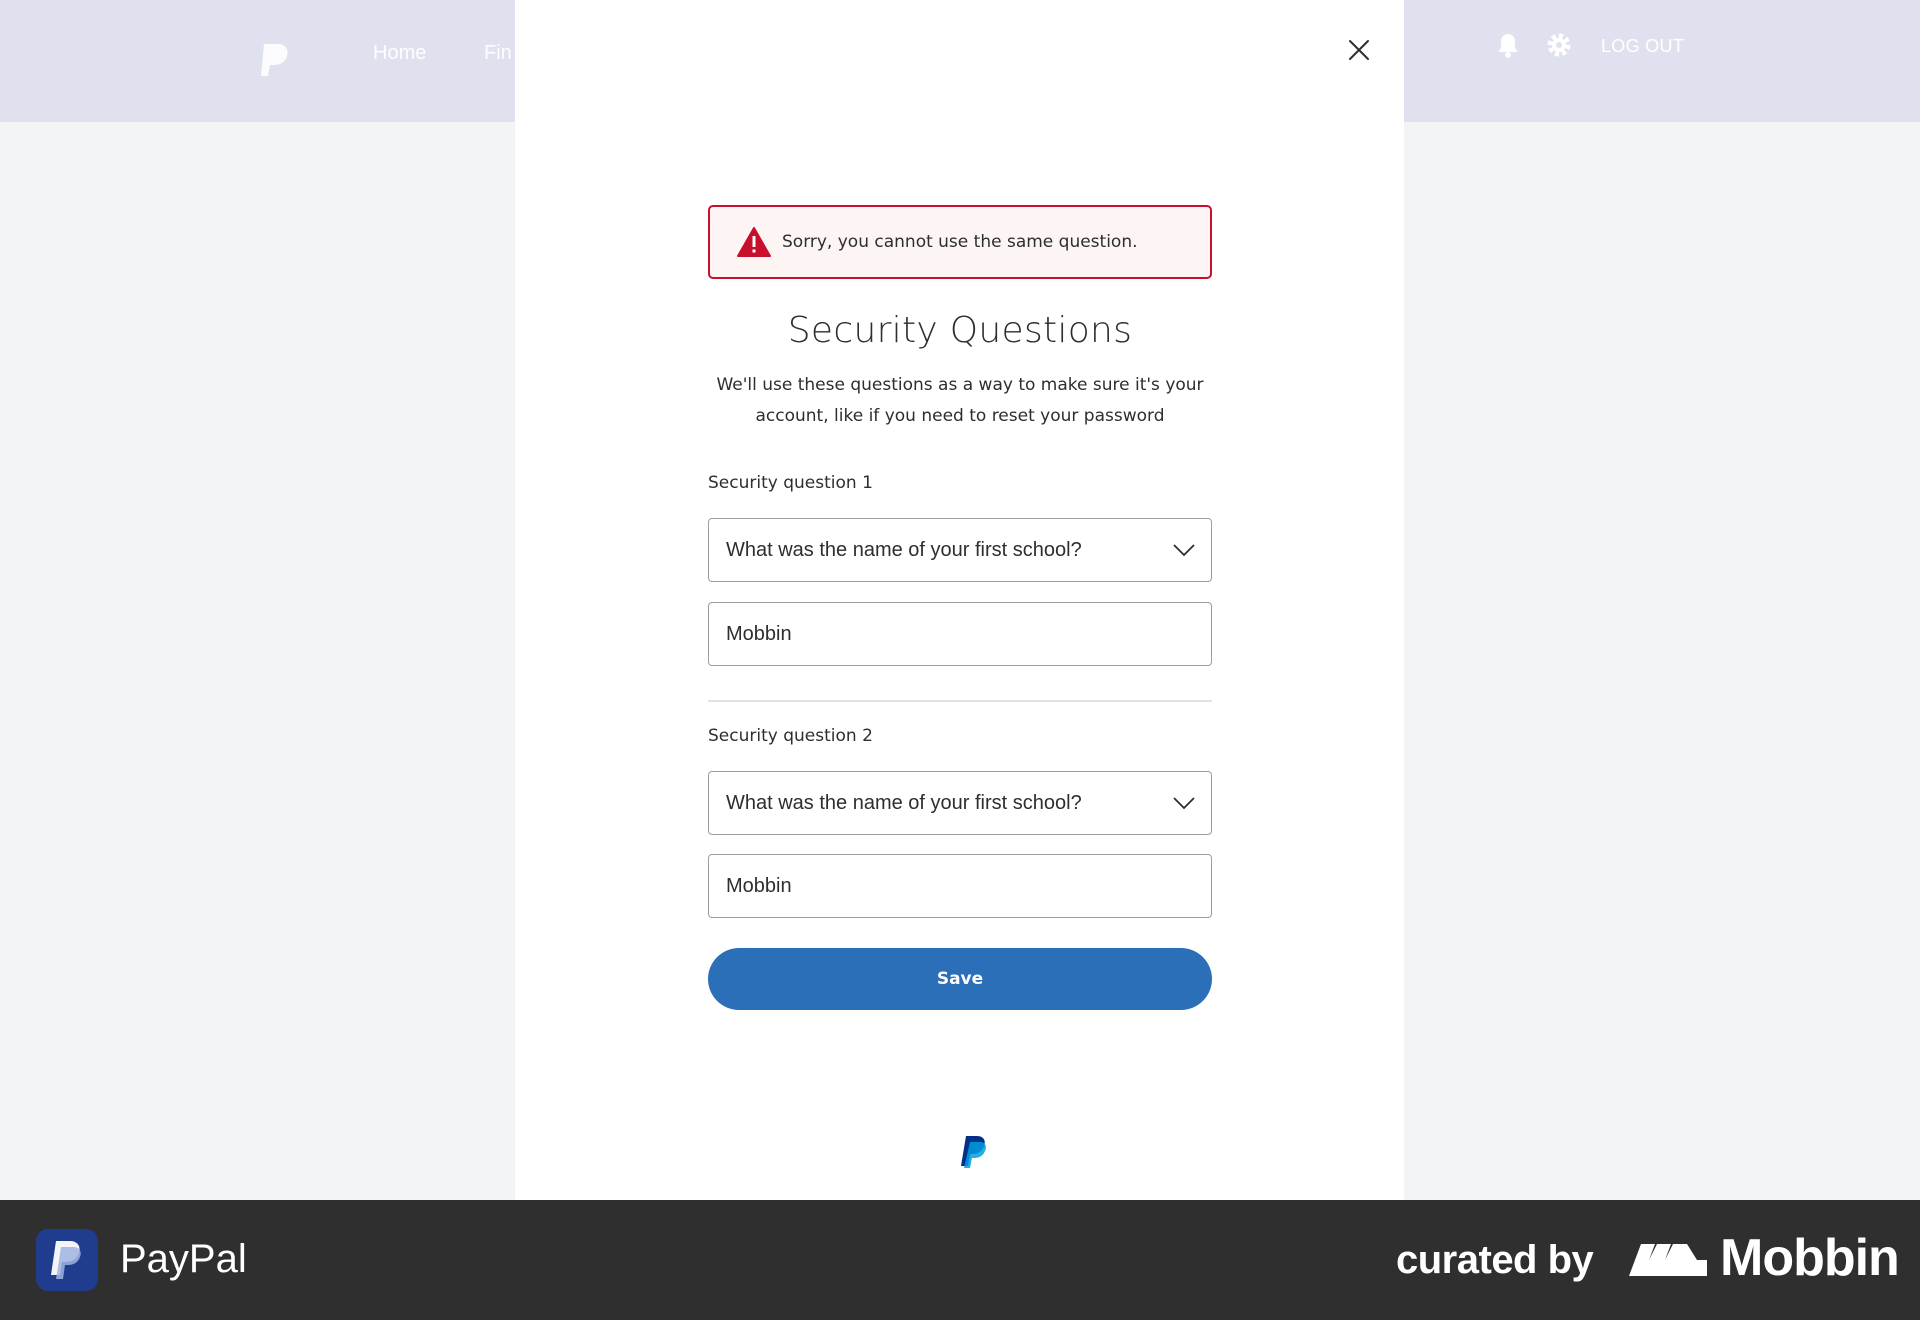 The image size is (1920, 1320). What do you see at coordinates (759, 633) in the screenshot?
I see `security-answer-1-value: Mobbin` at bounding box center [759, 633].